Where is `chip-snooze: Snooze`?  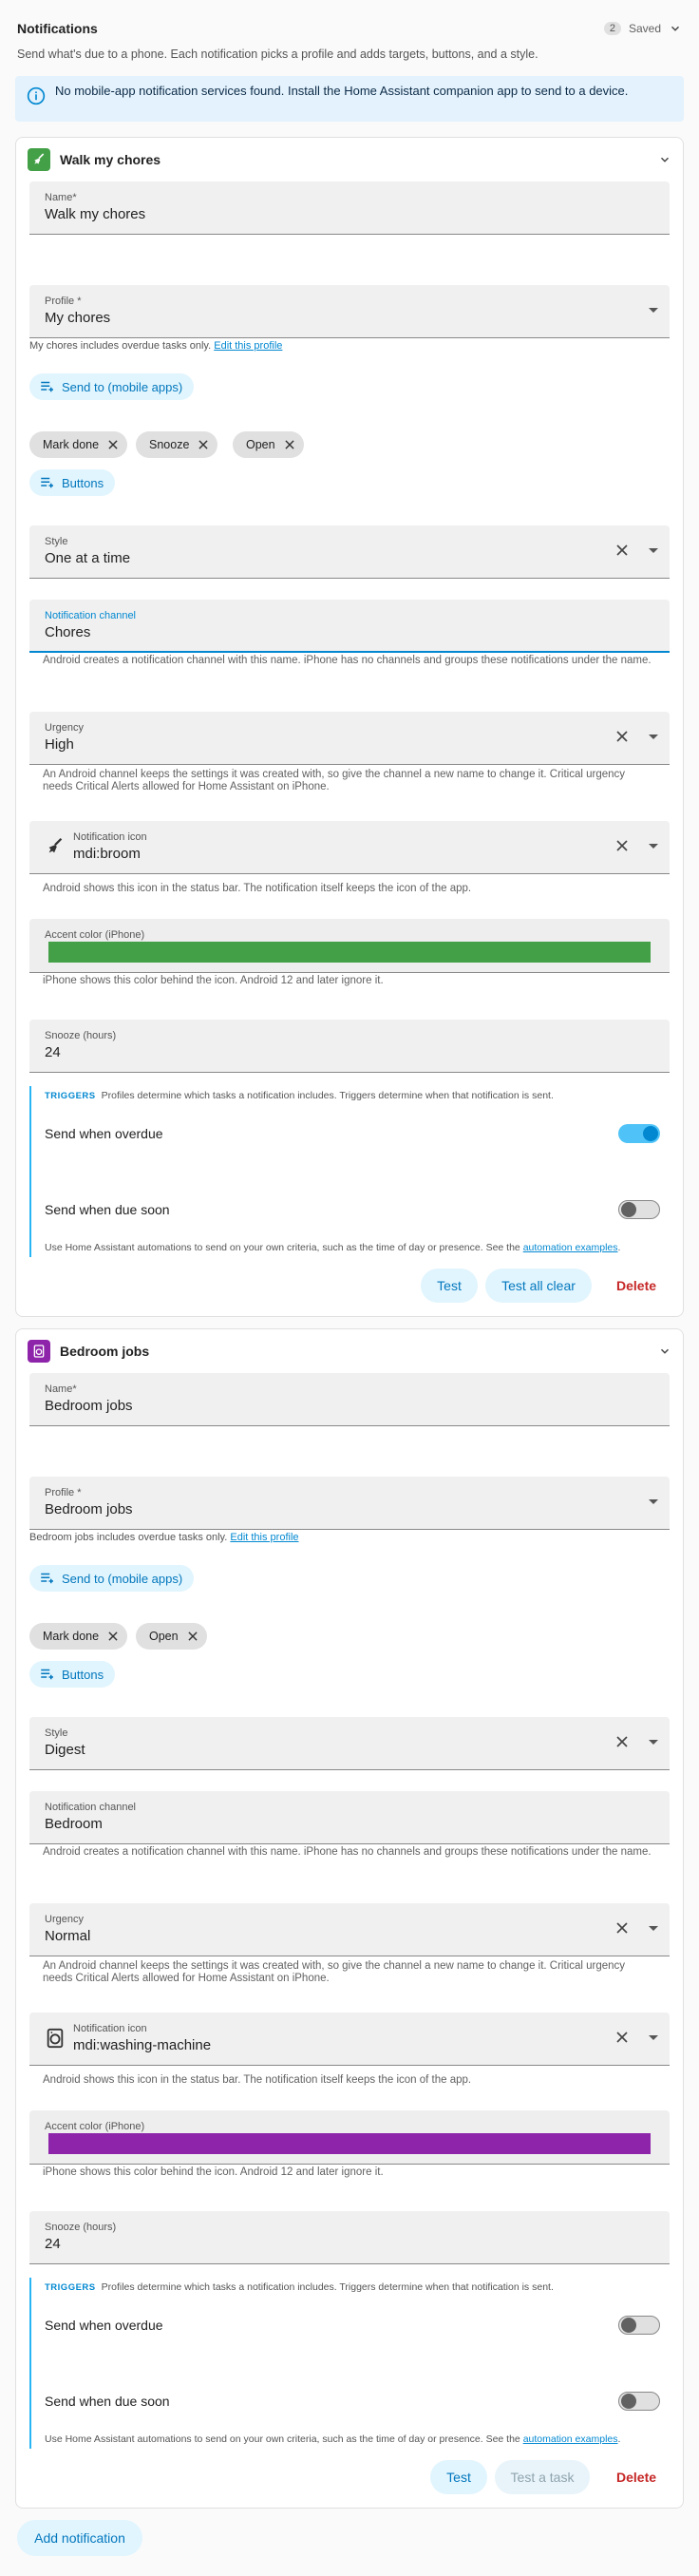
chip-snooze: Snooze is located at coordinates (177, 444).